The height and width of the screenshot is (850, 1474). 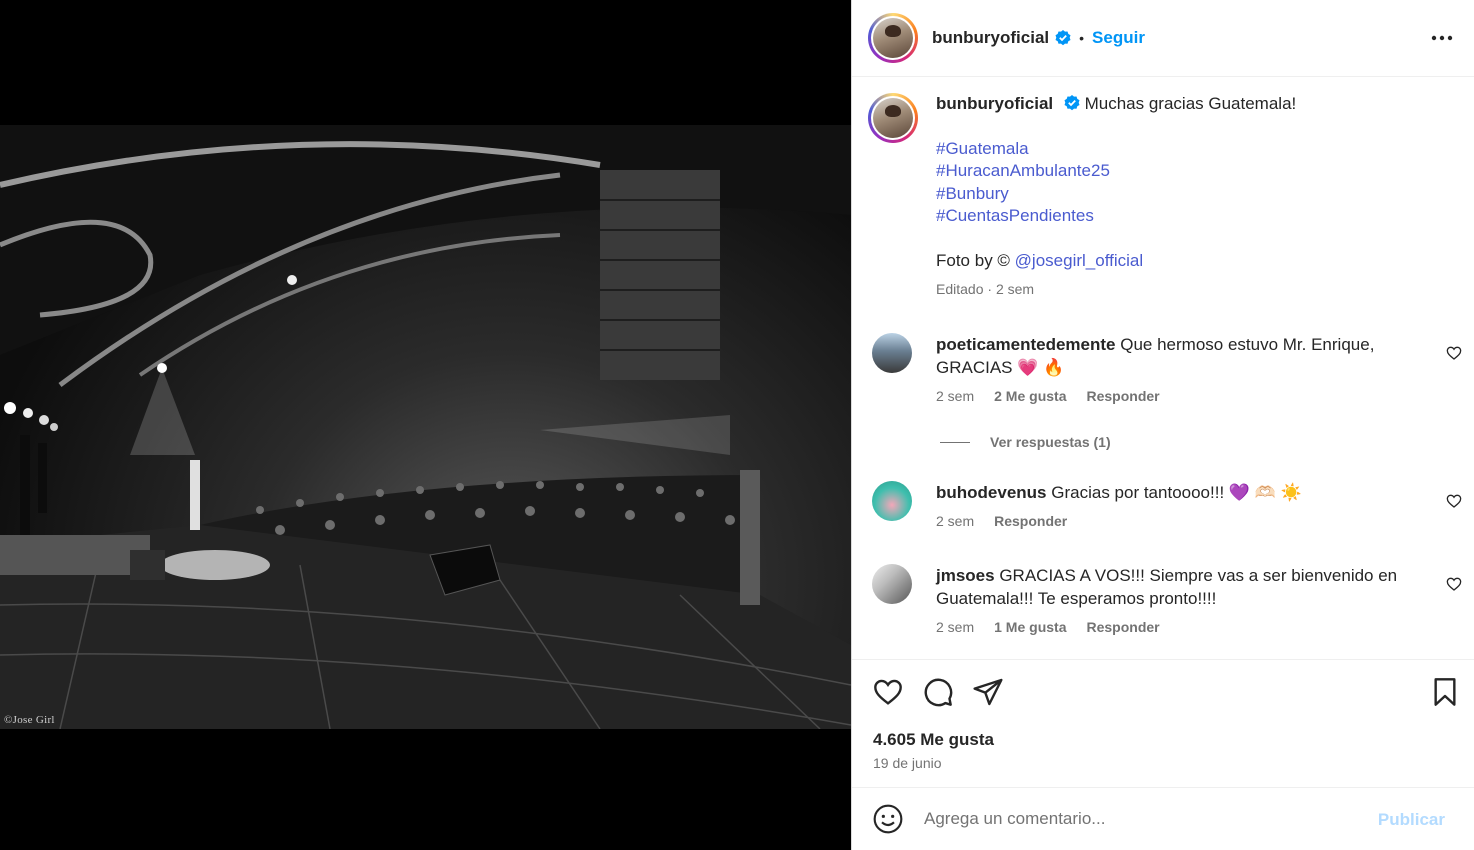 What do you see at coordinates (1030, 627) in the screenshot?
I see `comment-likes: 1 Me gusta` at bounding box center [1030, 627].